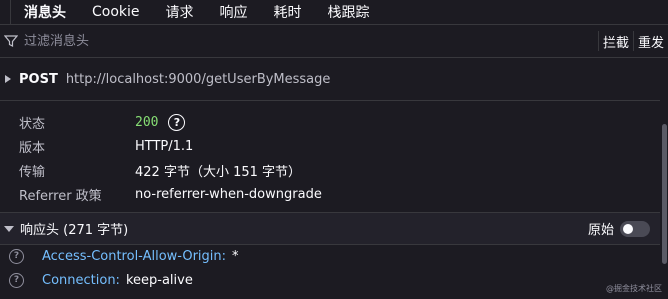 This screenshot has height=299, width=668. Describe the element at coordinates (234, 12) in the screenshot. I see `tab-response: 响应` at that location.